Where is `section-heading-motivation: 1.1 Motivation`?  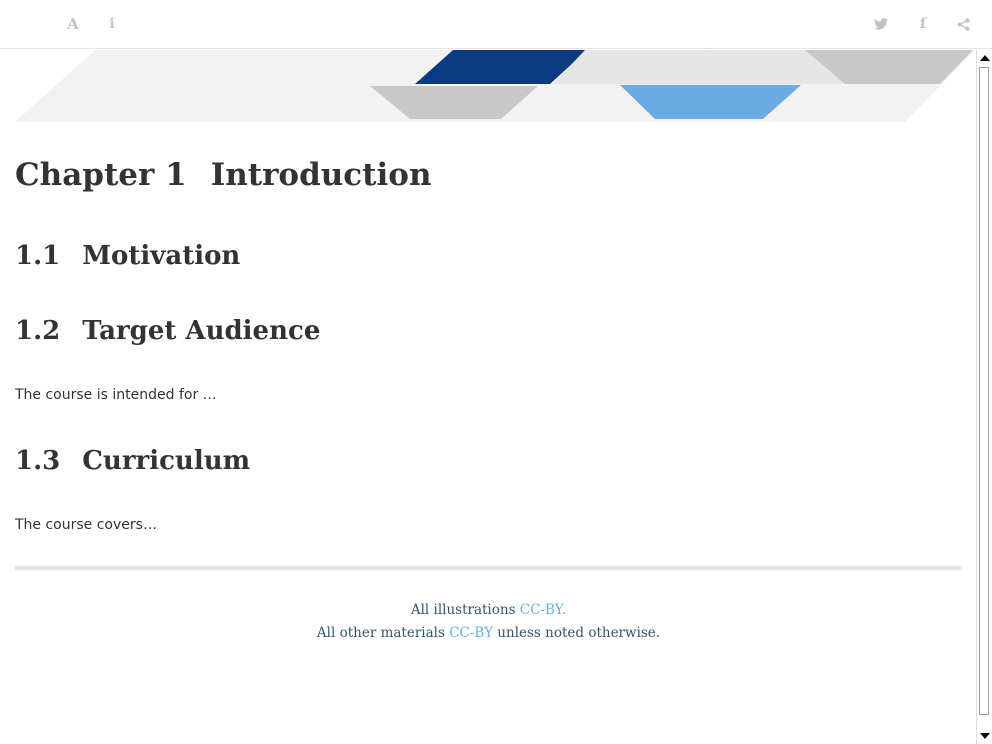 section-heading-motivation: 1.1 Motivation is located at coordinates (127, 256).